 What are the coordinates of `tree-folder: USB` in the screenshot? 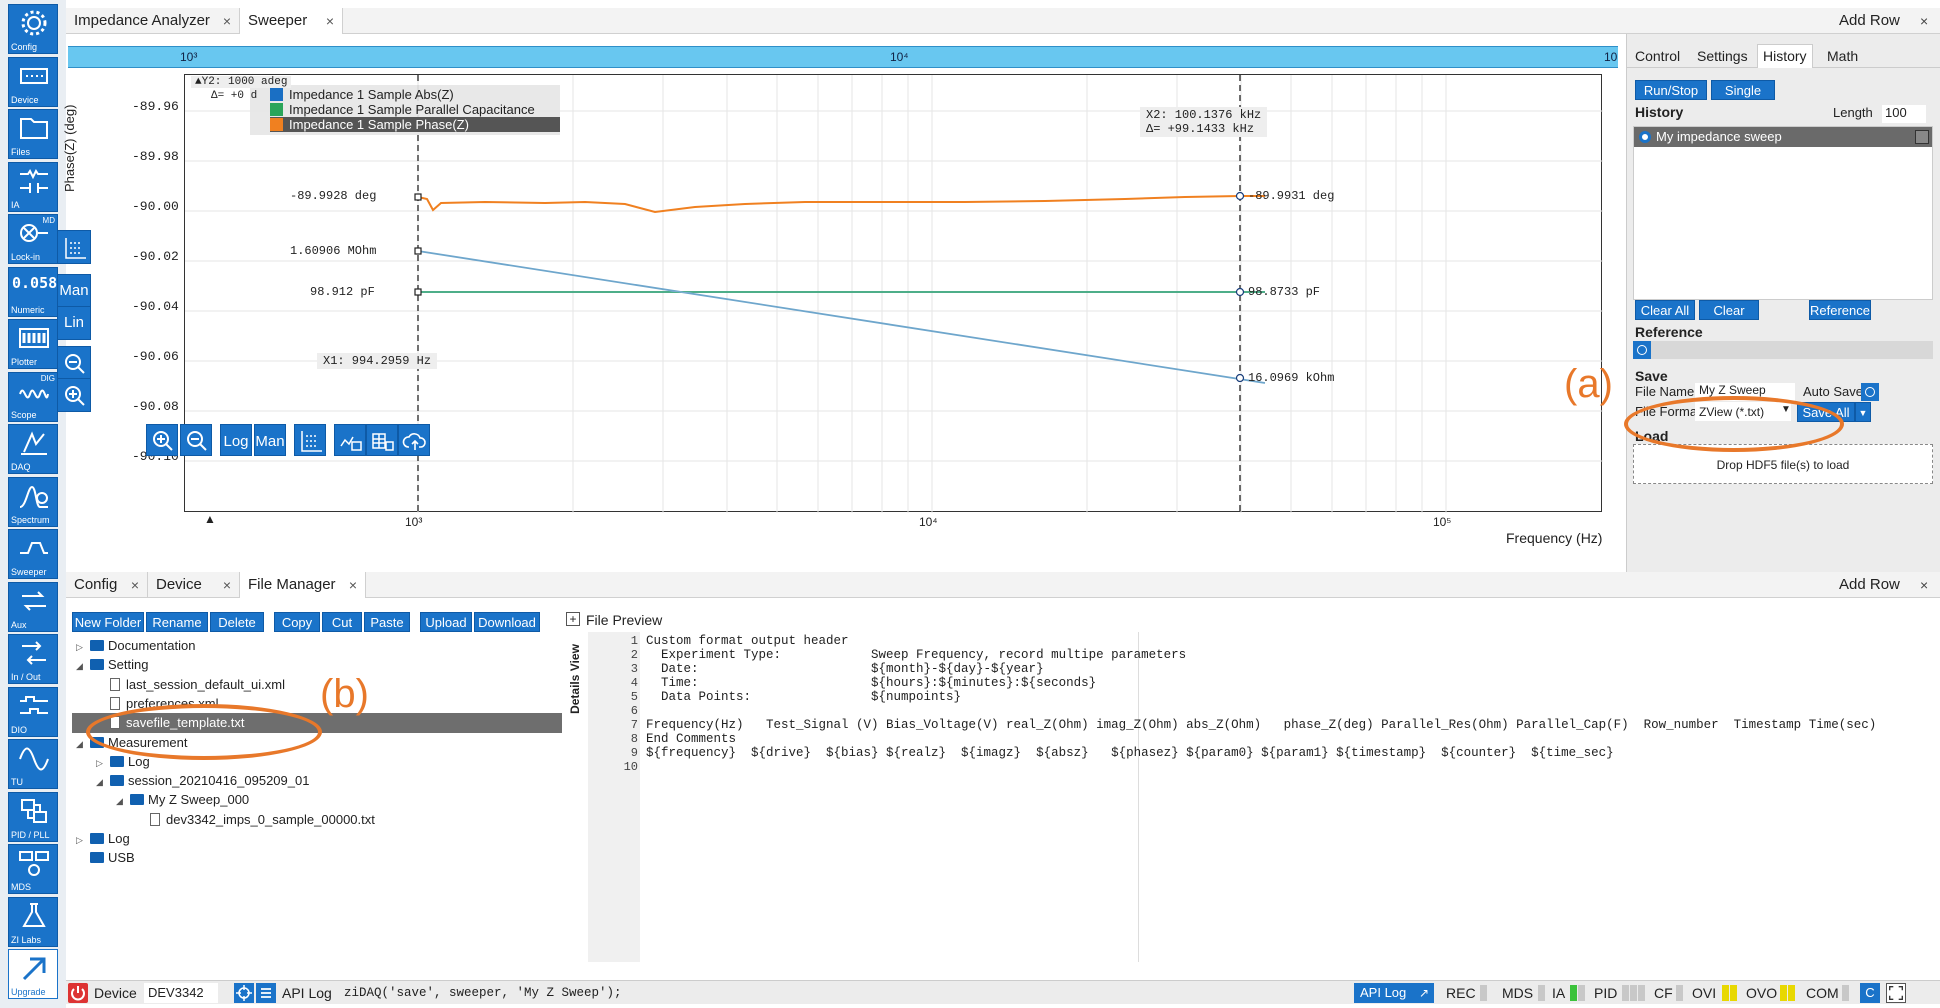 It's located at (317, 858).